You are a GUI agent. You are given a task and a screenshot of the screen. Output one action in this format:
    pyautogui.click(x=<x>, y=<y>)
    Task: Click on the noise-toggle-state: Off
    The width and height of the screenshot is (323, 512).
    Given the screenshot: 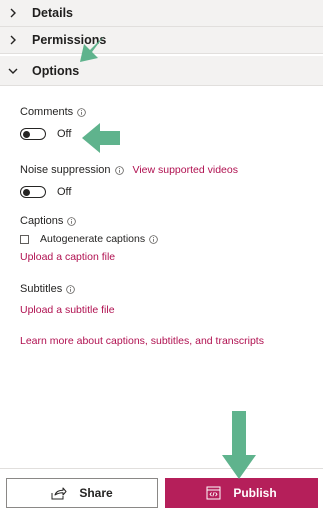 What is the action you would take?
    pyautogui.click(x=64, y=192)
    